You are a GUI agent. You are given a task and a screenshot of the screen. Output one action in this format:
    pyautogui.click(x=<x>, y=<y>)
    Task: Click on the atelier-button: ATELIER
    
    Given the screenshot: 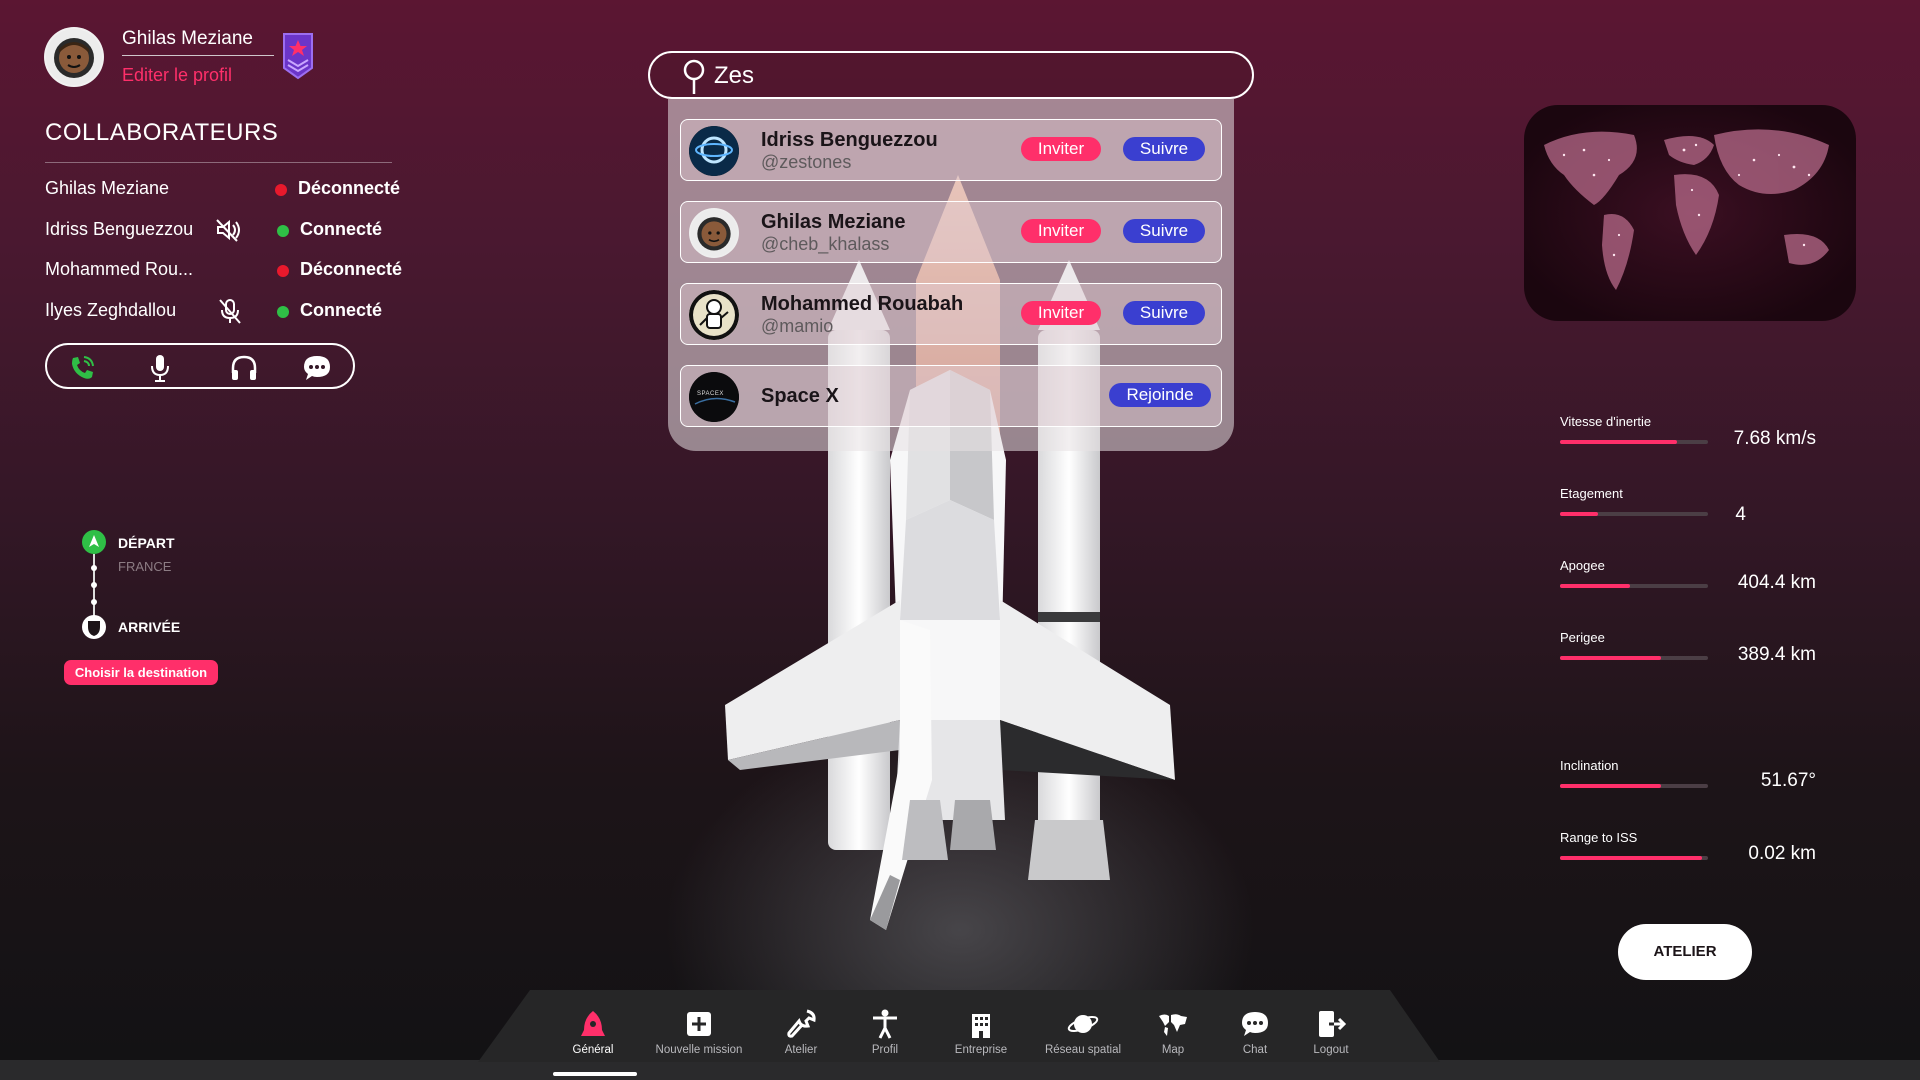 What is the action you would take?
    pyautogui.click(x=1685, y=952)
    